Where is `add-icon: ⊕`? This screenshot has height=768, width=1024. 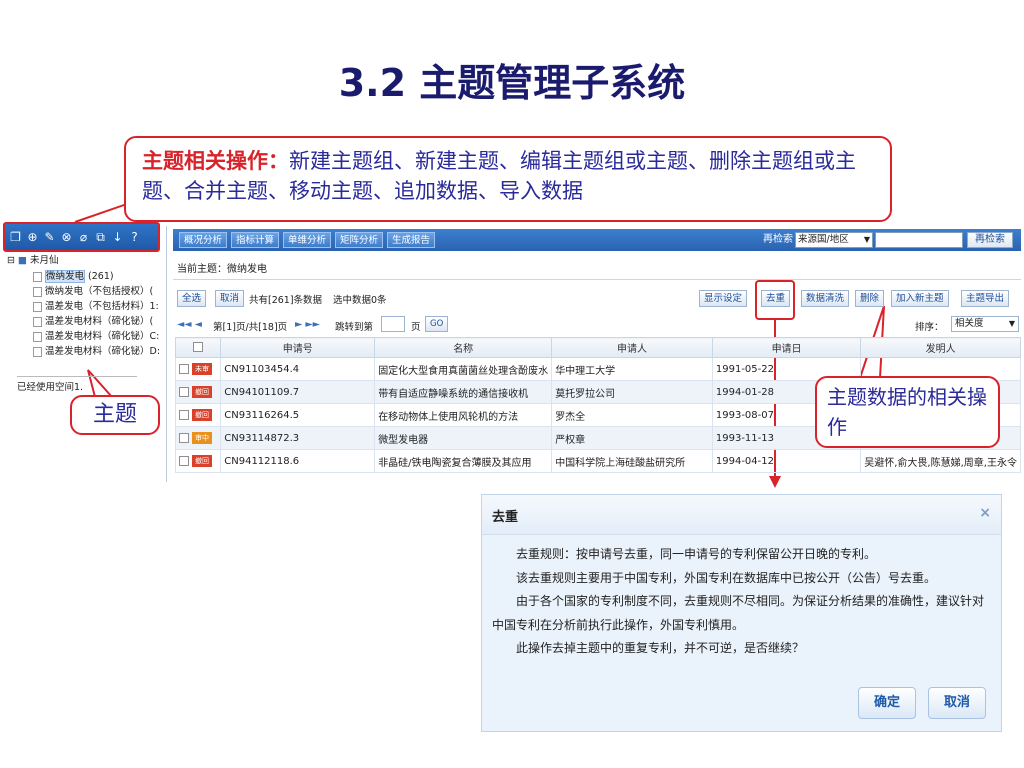 add-icon: ⊕ is located at coordinates (32, 237).